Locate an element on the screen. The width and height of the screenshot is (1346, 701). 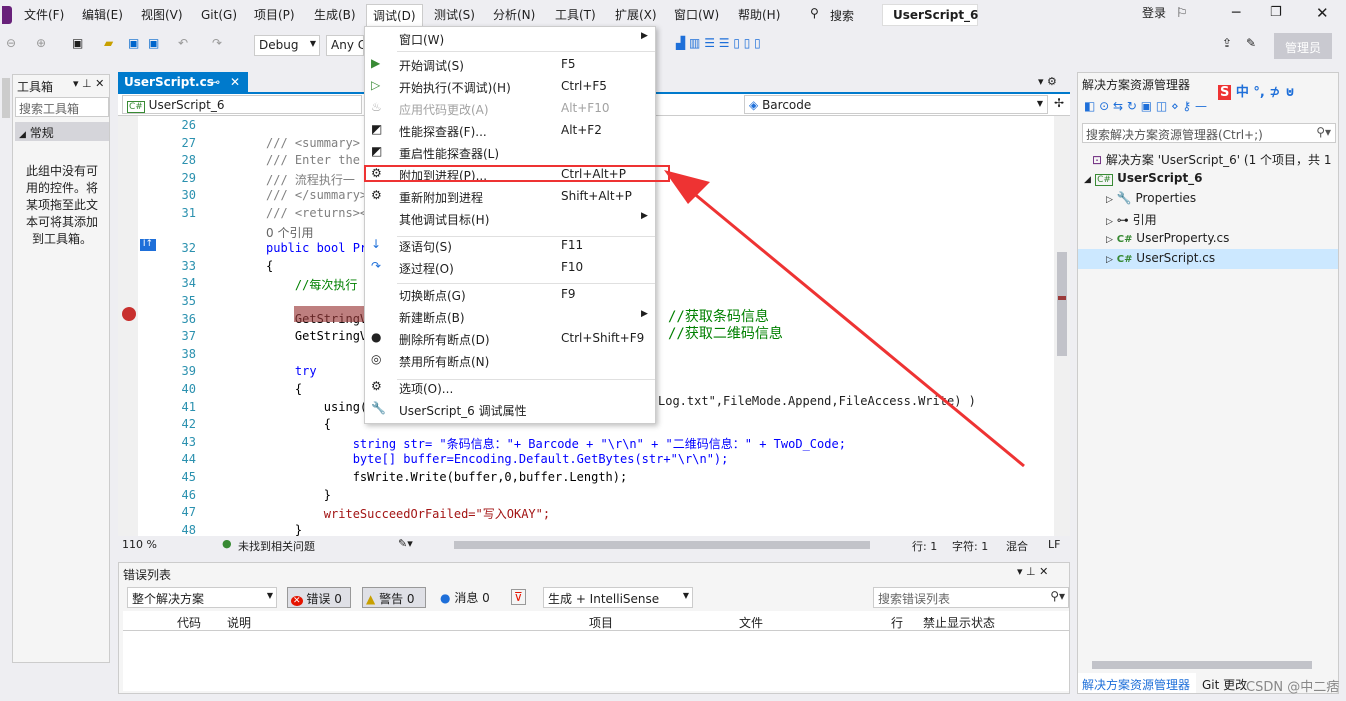
debug-menu-item: ↓ 逐语句(S) F11 is located at coordinates (510, 245).